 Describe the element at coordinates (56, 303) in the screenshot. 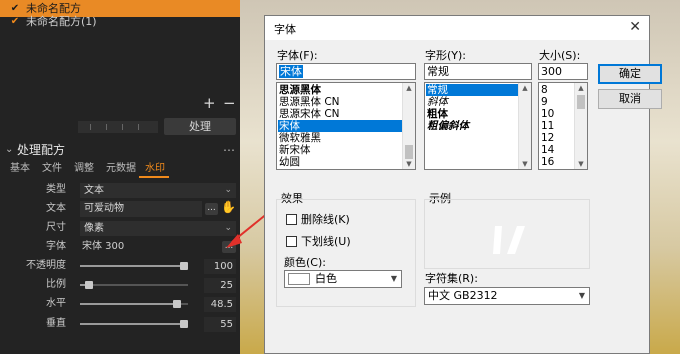

I see `horizontal-label: 水平` at that location.